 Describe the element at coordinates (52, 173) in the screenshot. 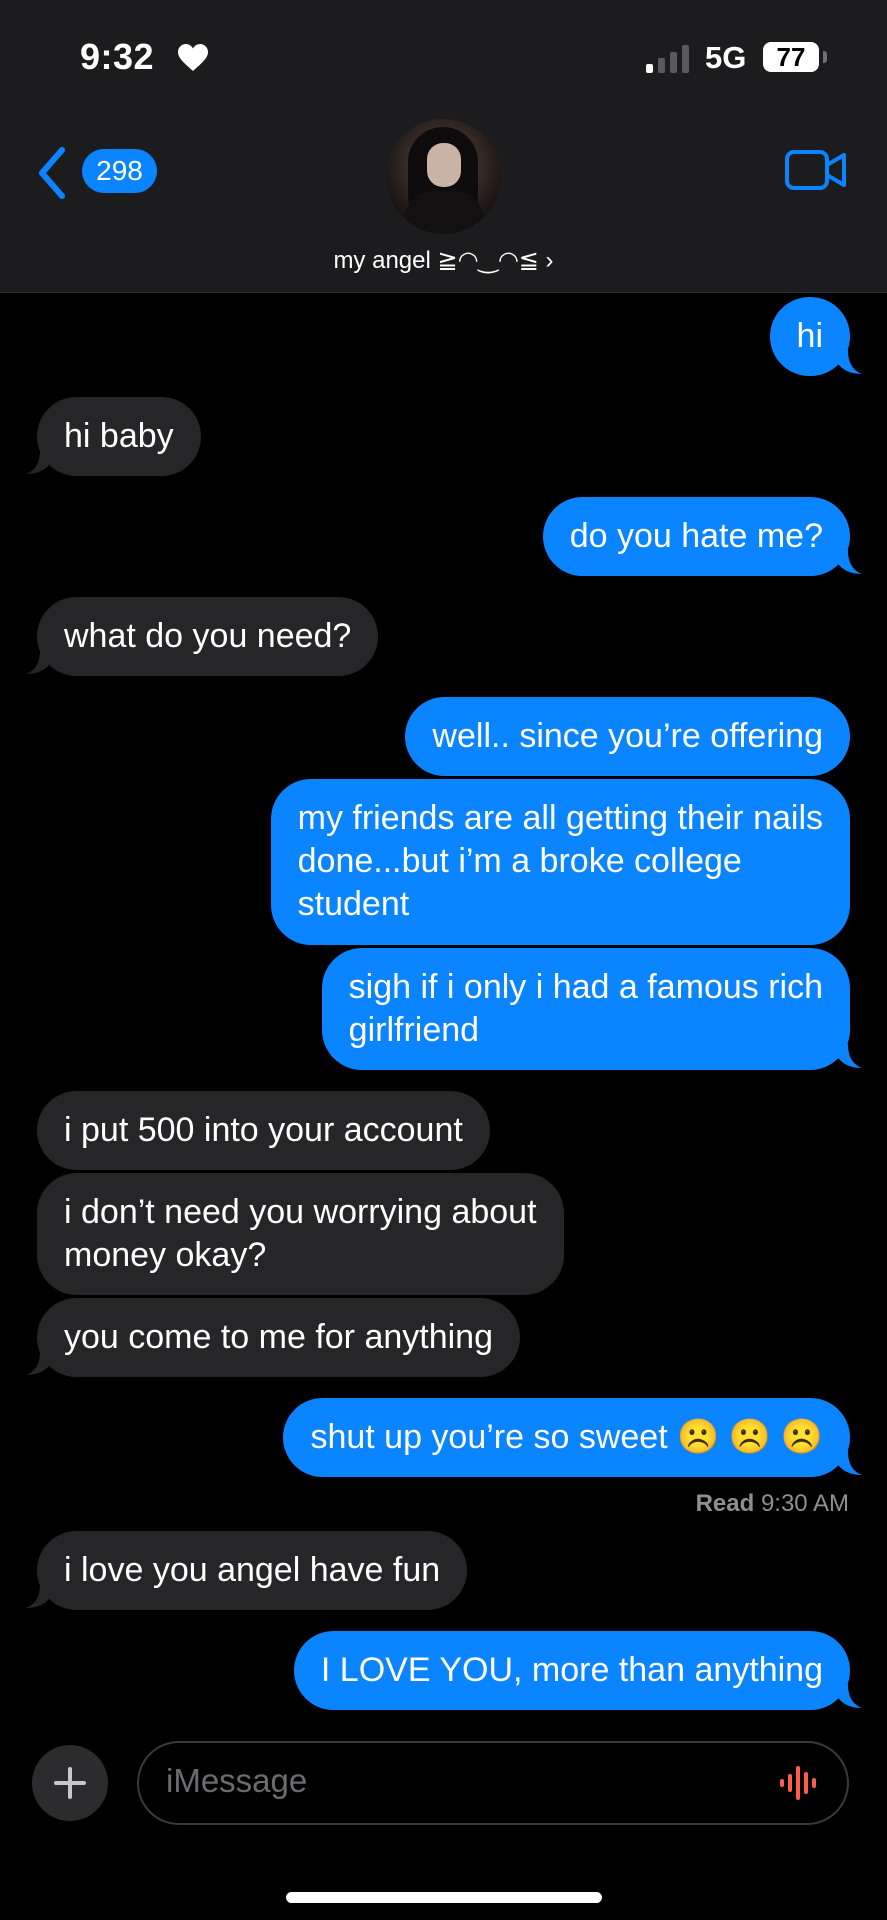

I see `chevron-left-icon` at that location.